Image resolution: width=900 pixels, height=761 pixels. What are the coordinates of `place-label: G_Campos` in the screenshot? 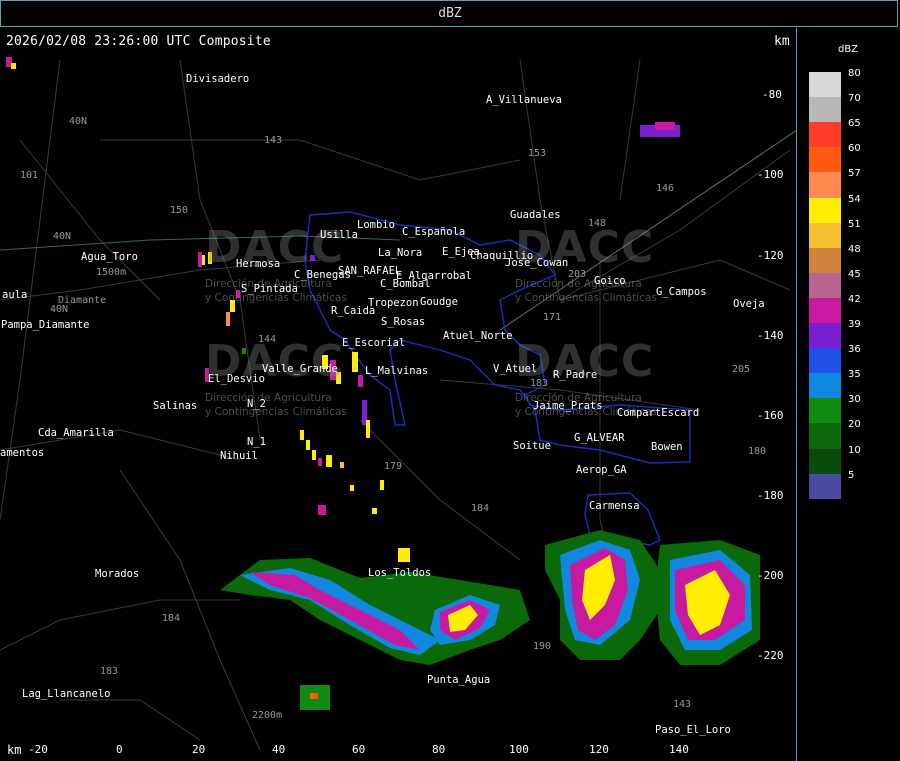 It's located at (681, 292).